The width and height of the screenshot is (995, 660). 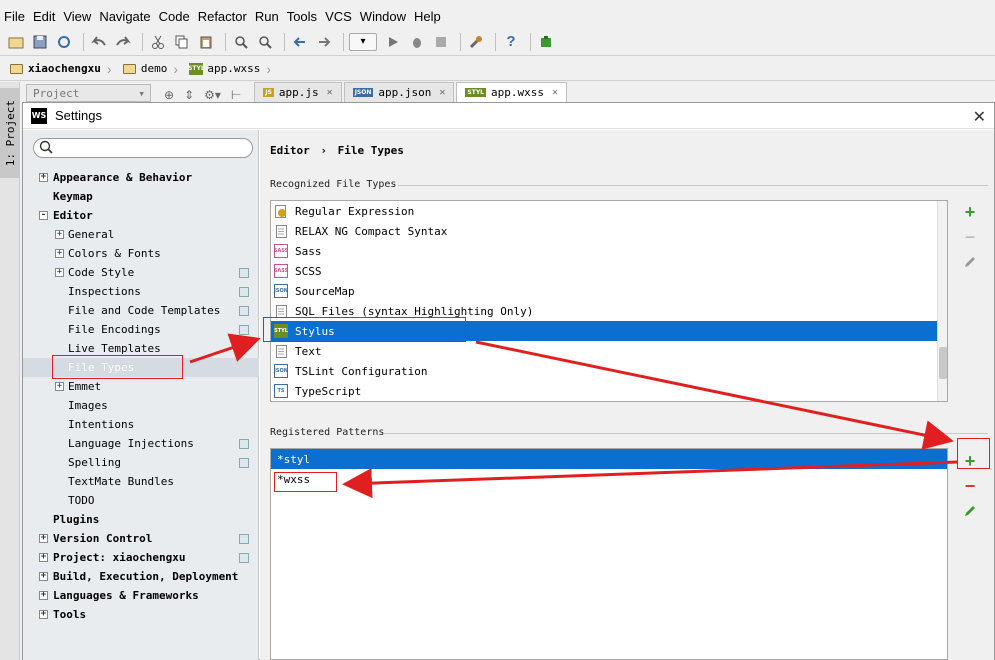 I want to click on tree-item-textmate-bundles: TextMate Bundles, so click(x=141, y=481).